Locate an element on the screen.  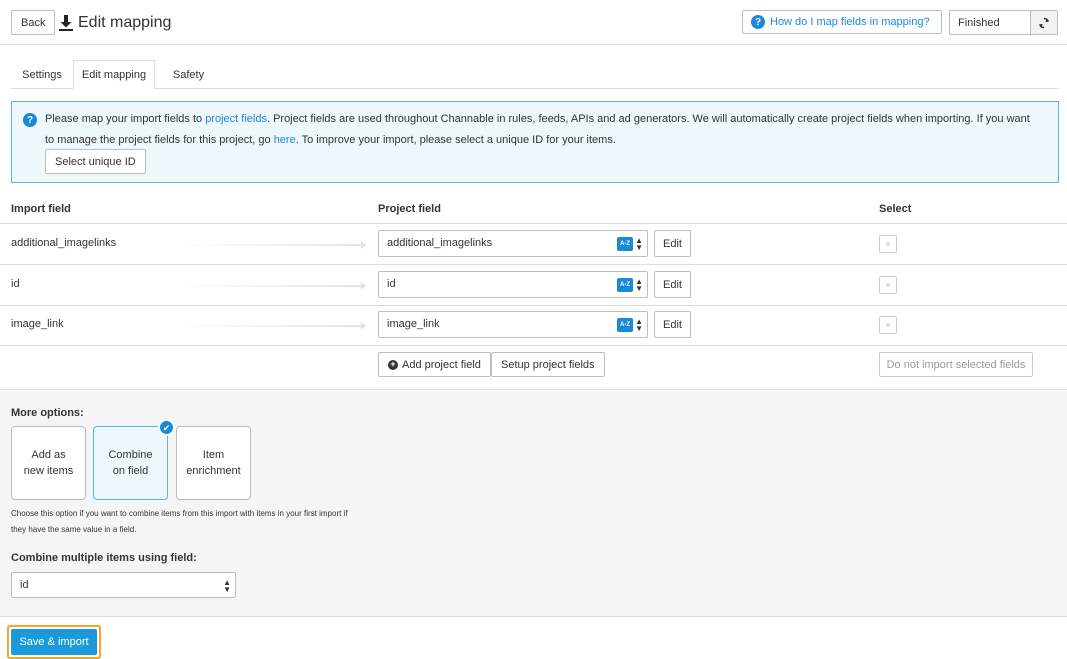
save-import-button: Save & import is located at coordinates (54, 642).